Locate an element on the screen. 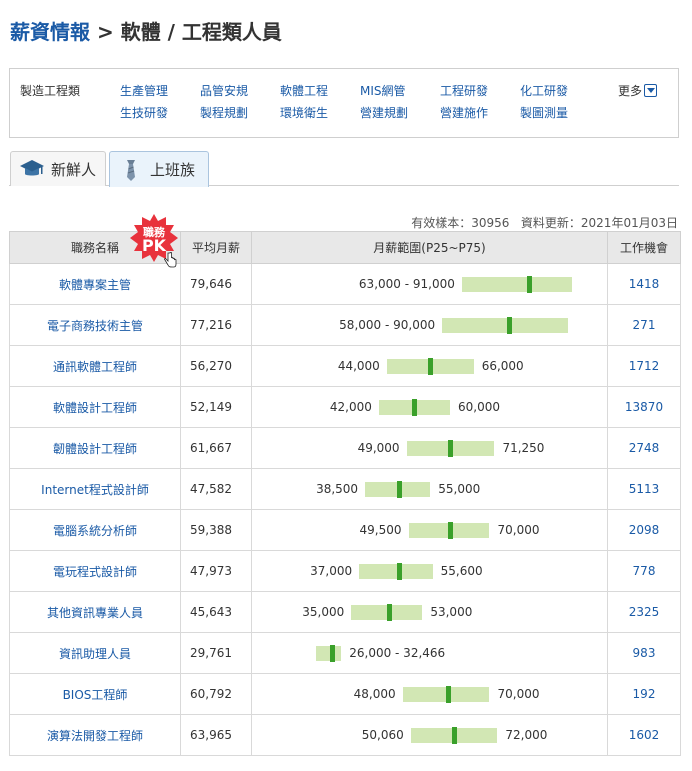 The image size is (692, 771). avg-salary: 56,270 is located at coordinates (216, 366).